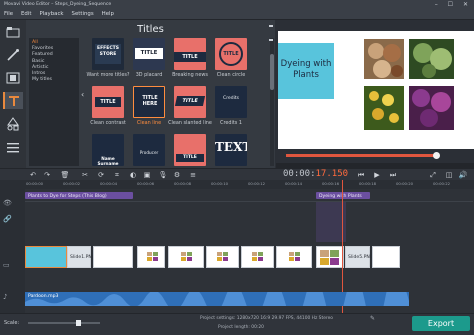 This screenshot has height=335, width=474. I want to click on title-clip-2: Dyeing with Plants, so click(343, 195).